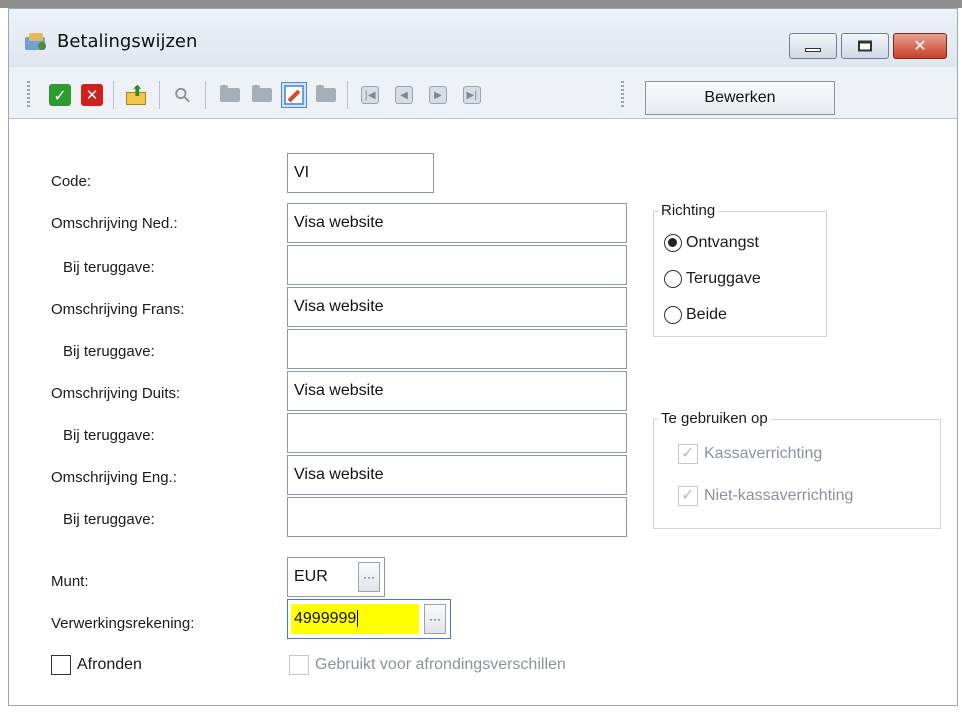  I want to click on last-record-button: ▶|, so click(472, 95).